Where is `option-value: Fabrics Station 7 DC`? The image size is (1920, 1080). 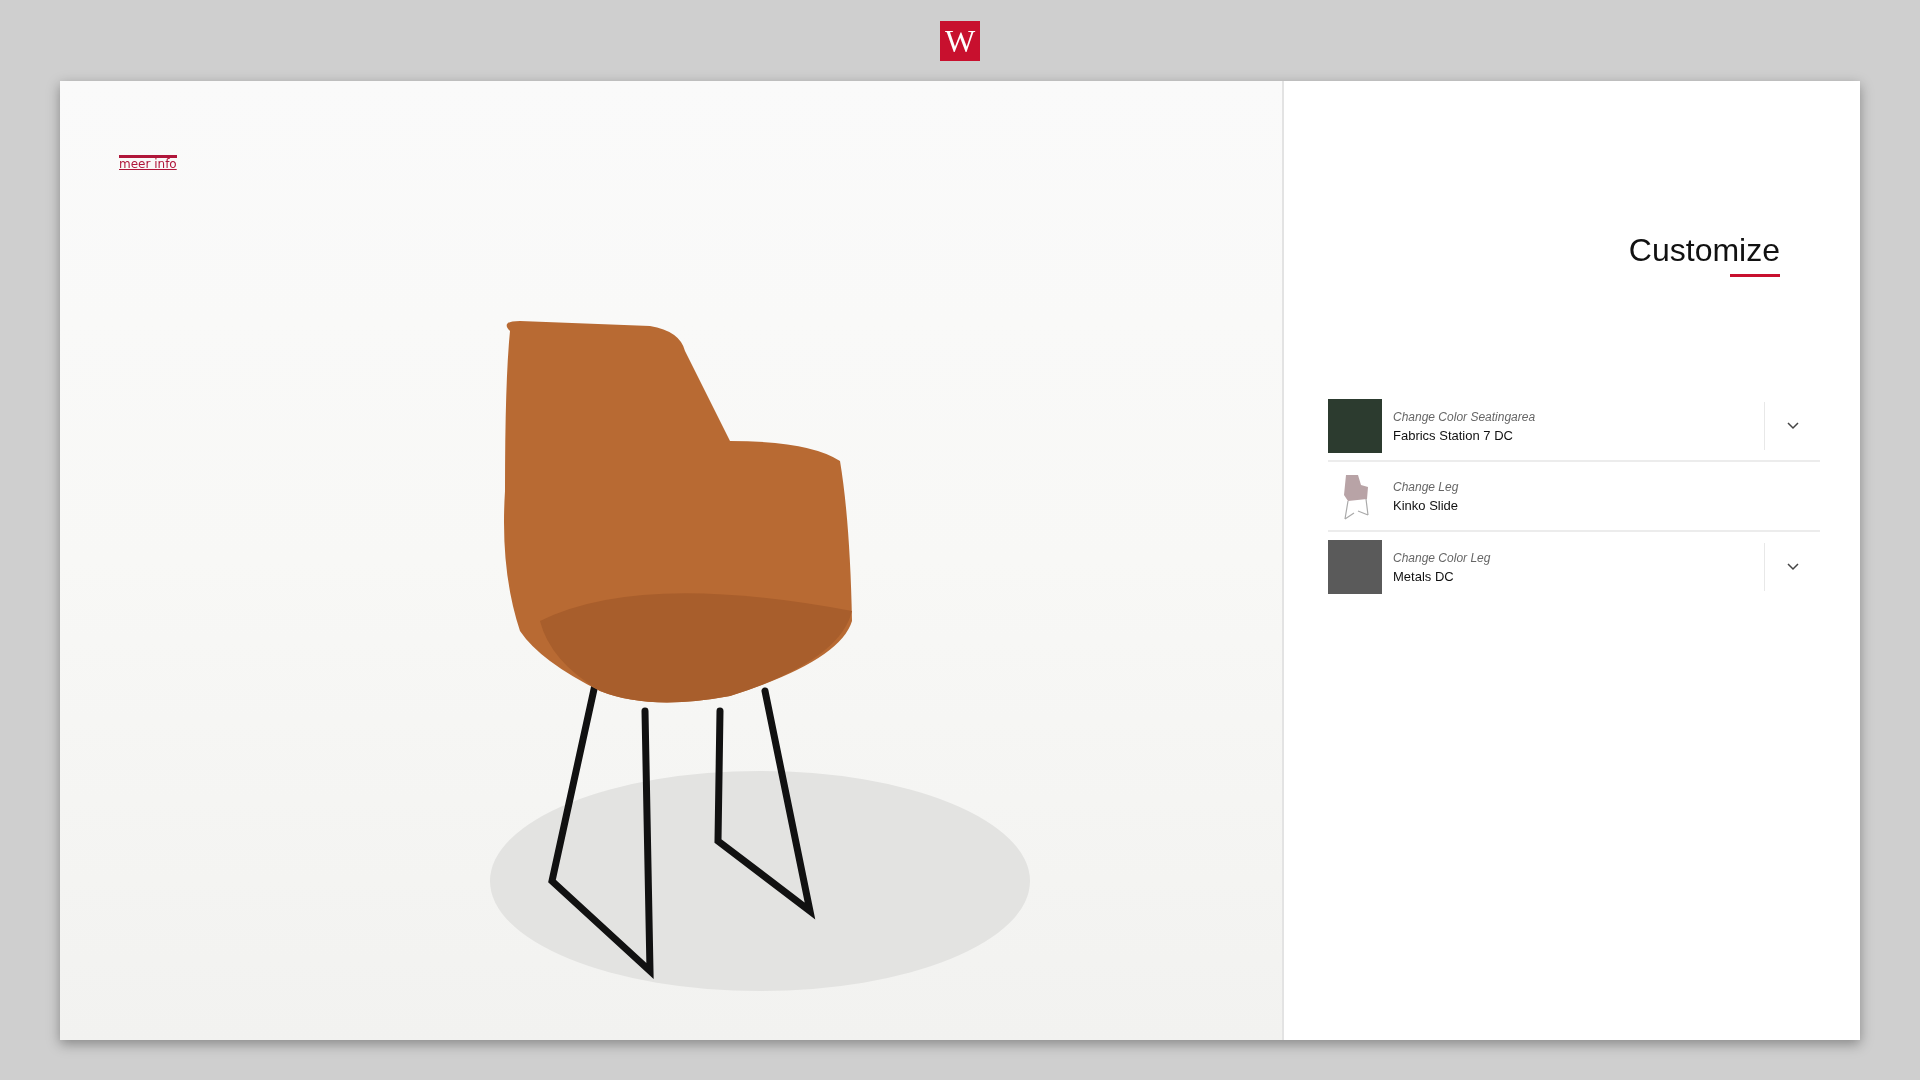 option-value: Fabrics Station 7 DC is located at coordinates (1453, 435).